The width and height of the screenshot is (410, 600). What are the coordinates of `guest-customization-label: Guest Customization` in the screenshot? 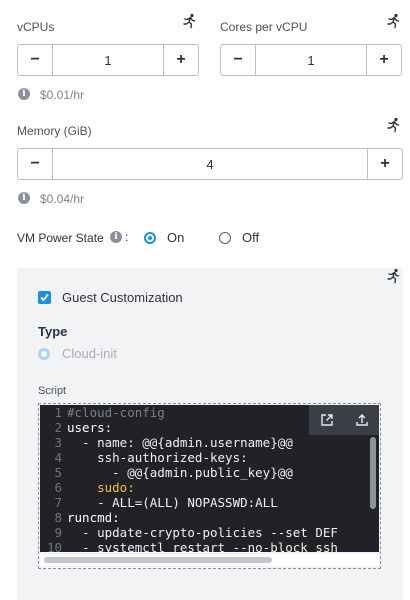 It's located at (122, 297).